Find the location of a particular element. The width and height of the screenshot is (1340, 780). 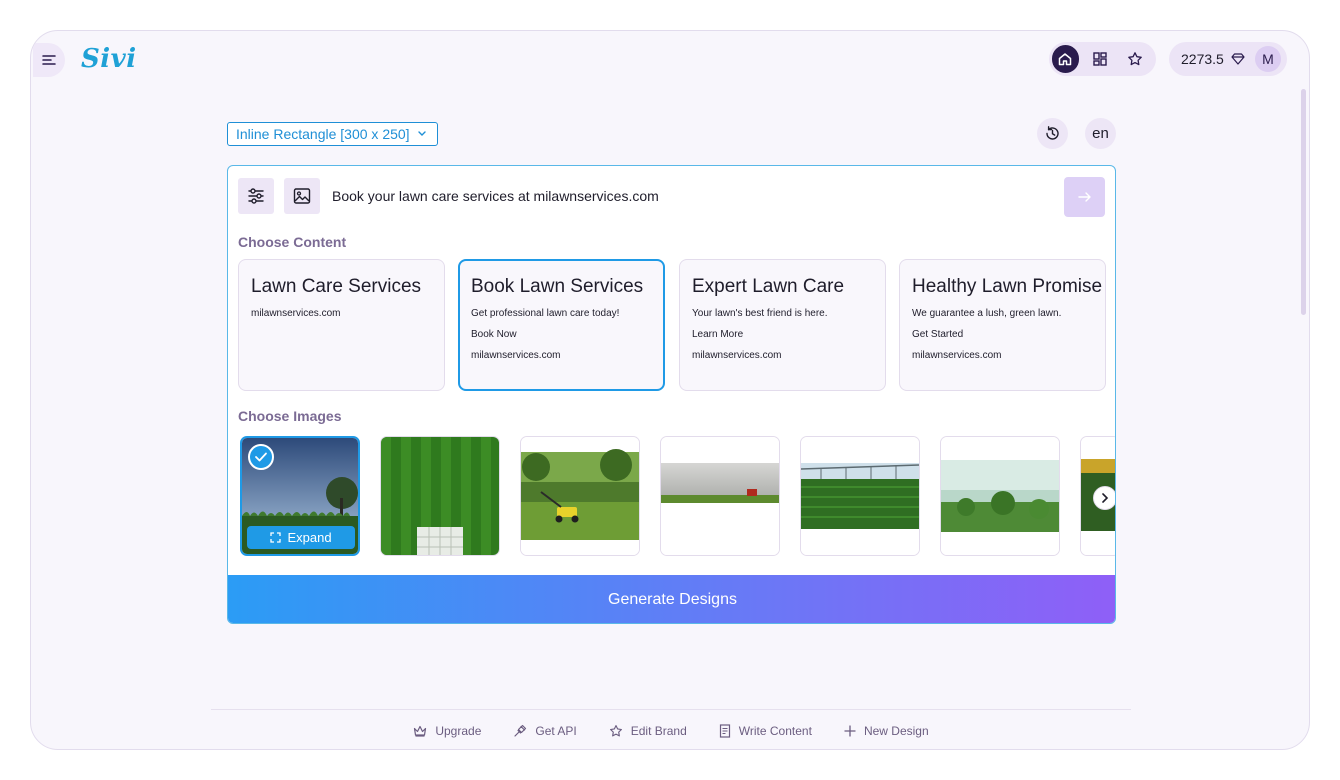

menu-button is located at coordinates (49, 60).